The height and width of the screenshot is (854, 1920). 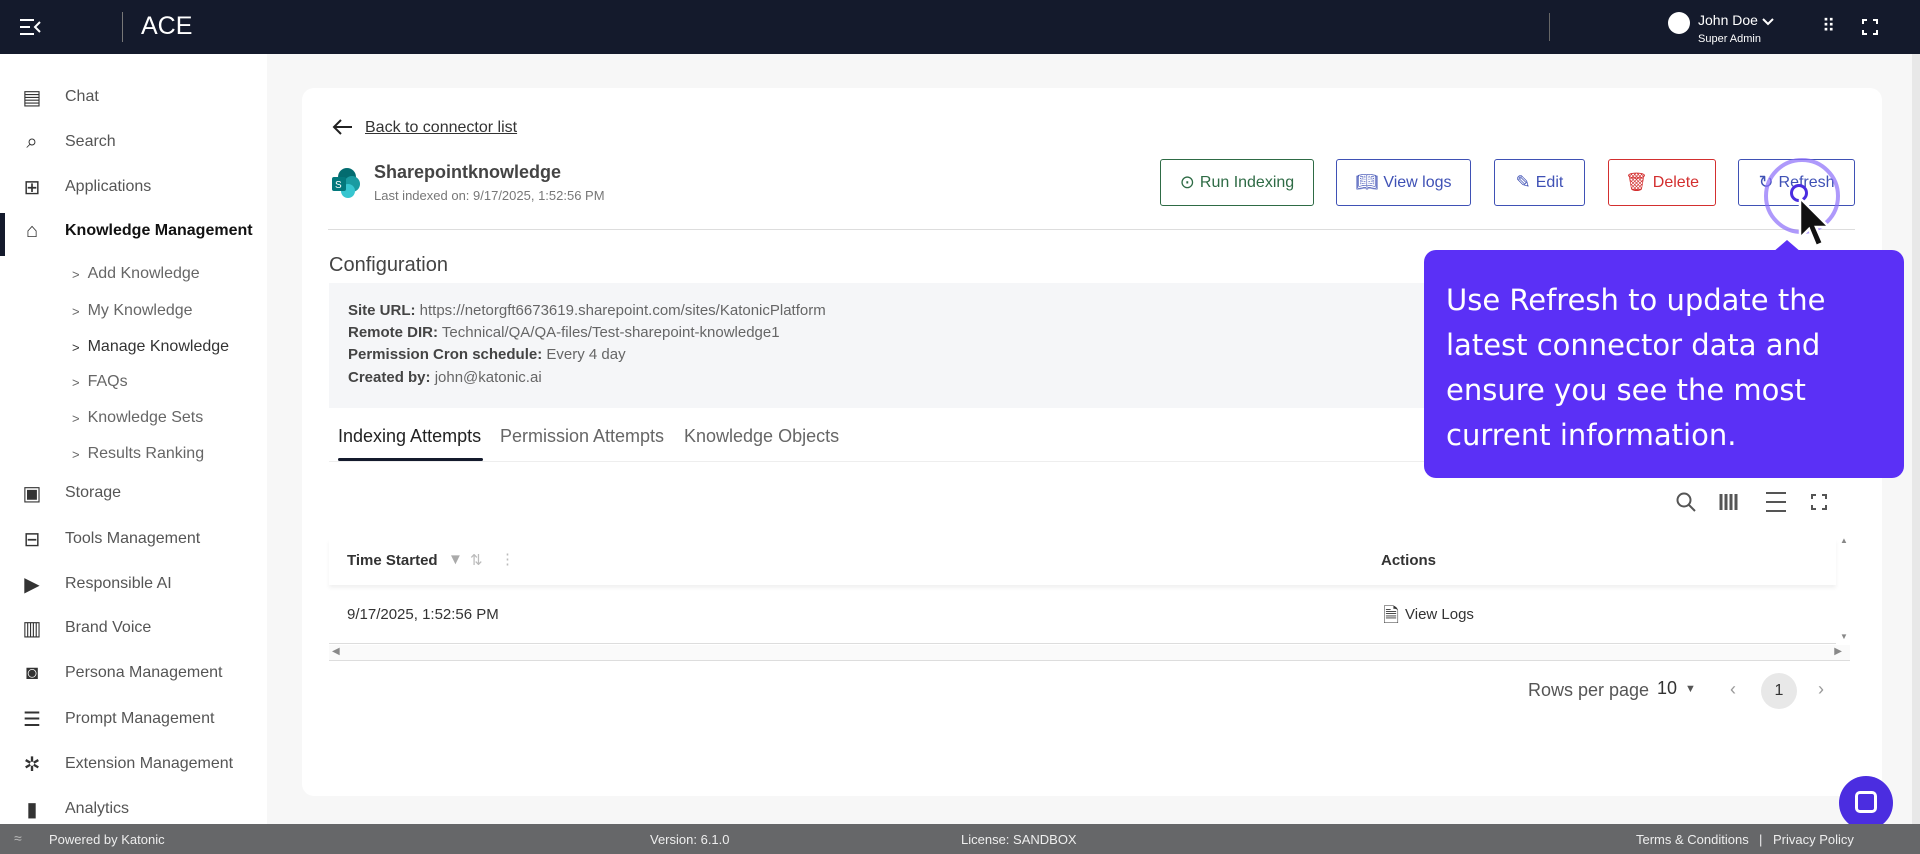 What do you see at coordinates (1187, 182) in the screenshot?
I see `play-circle-icon: ⊙` at bounding box center [1187, 182].